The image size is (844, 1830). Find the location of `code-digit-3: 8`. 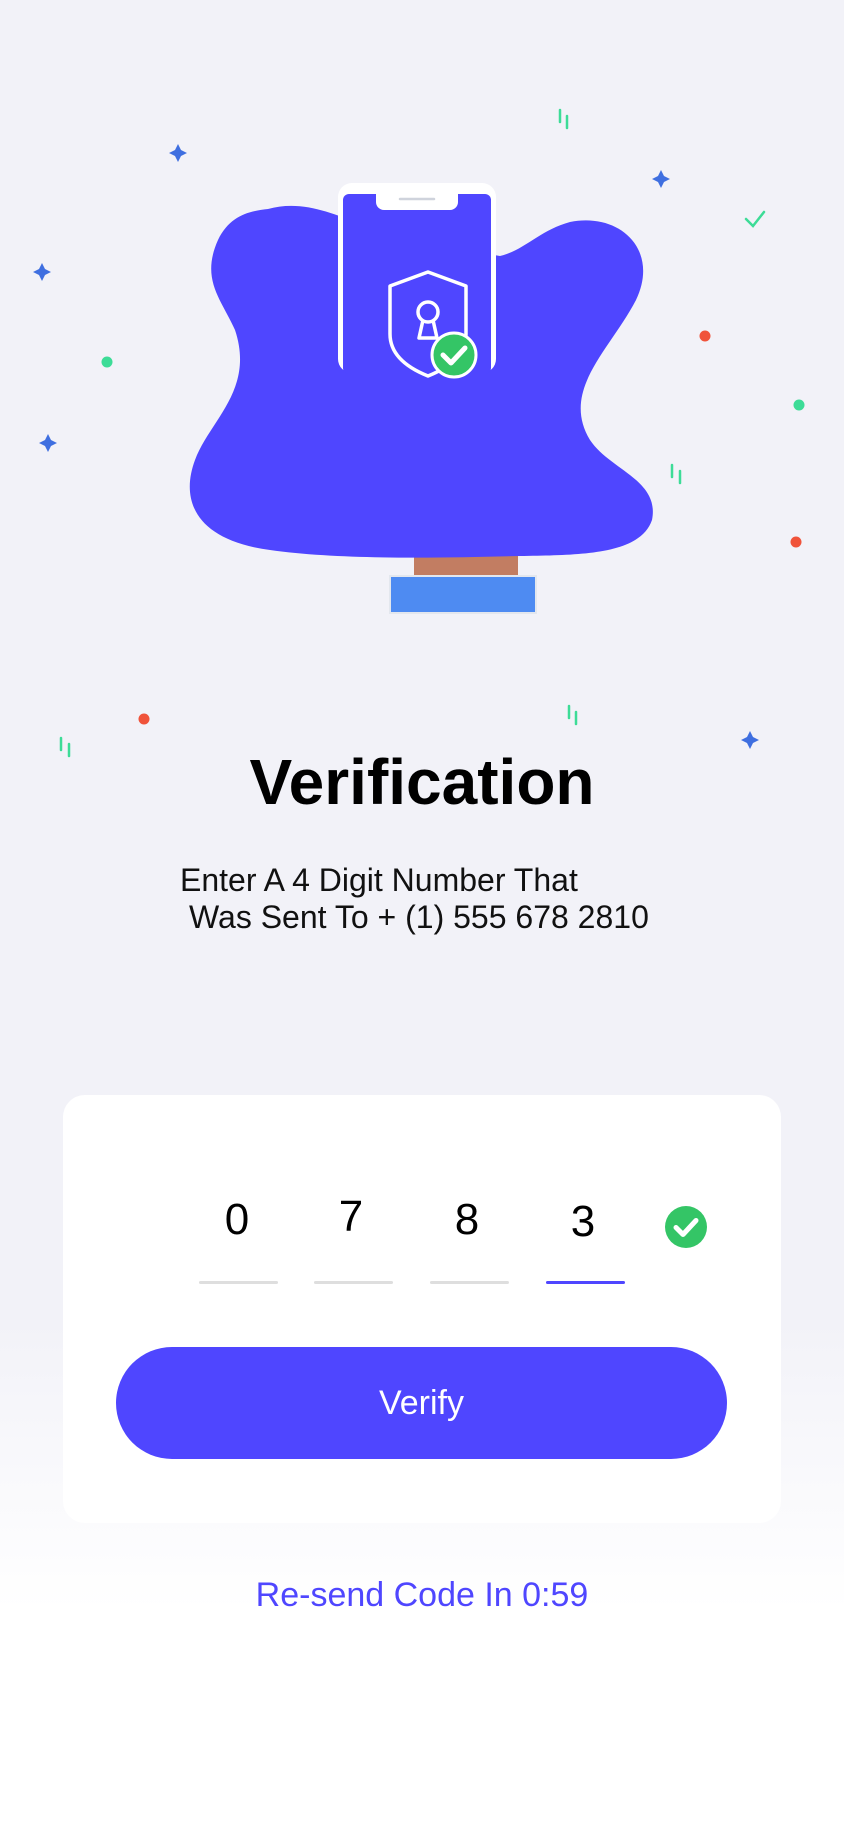

code-digit-3: 8 is located at coordinates (467, 1220).